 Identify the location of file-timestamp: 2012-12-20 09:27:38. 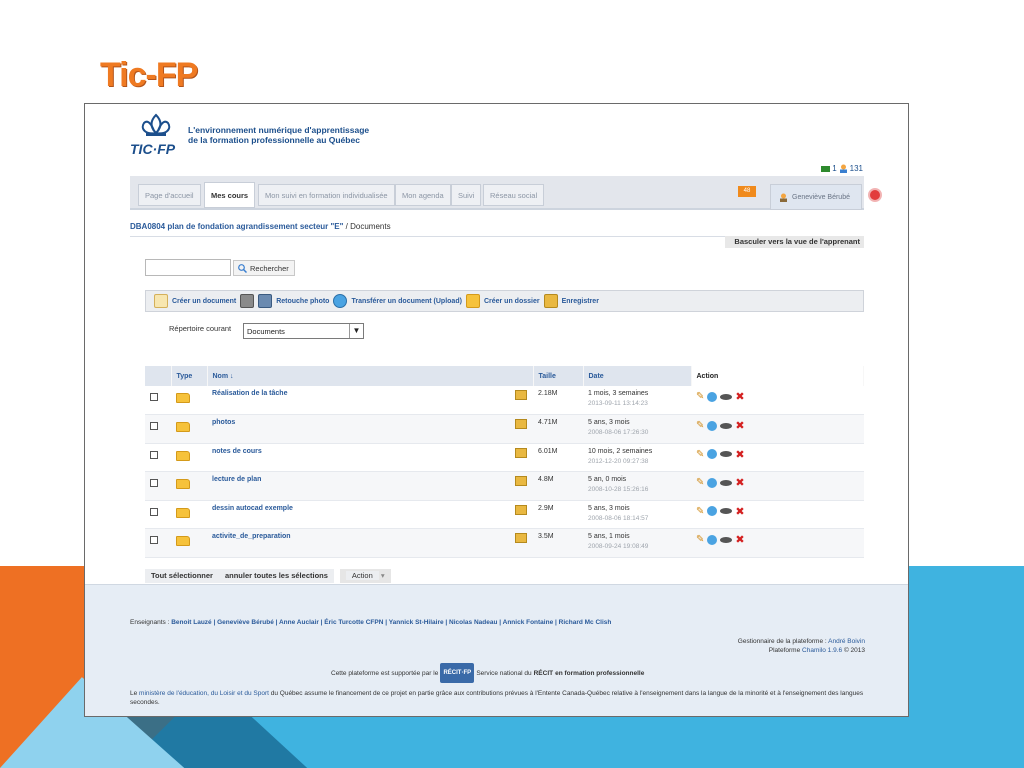
(618, 461).